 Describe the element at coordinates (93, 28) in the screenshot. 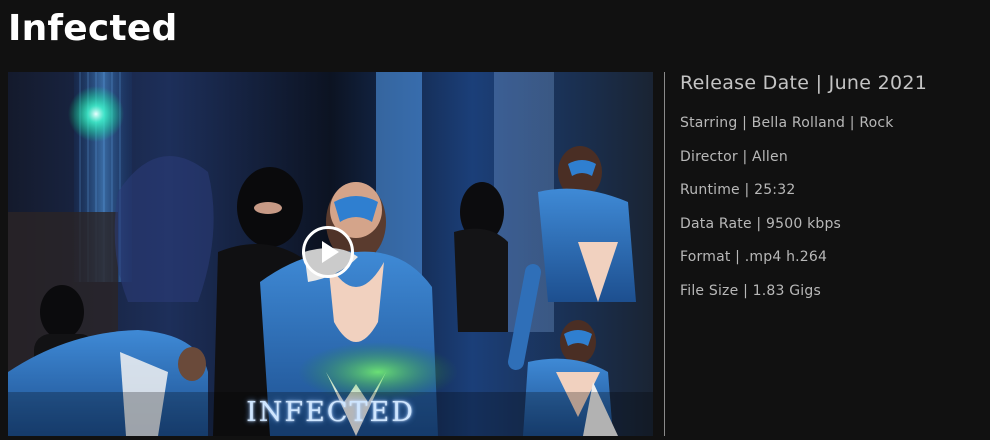

I see `page-title: Infected` at that location.